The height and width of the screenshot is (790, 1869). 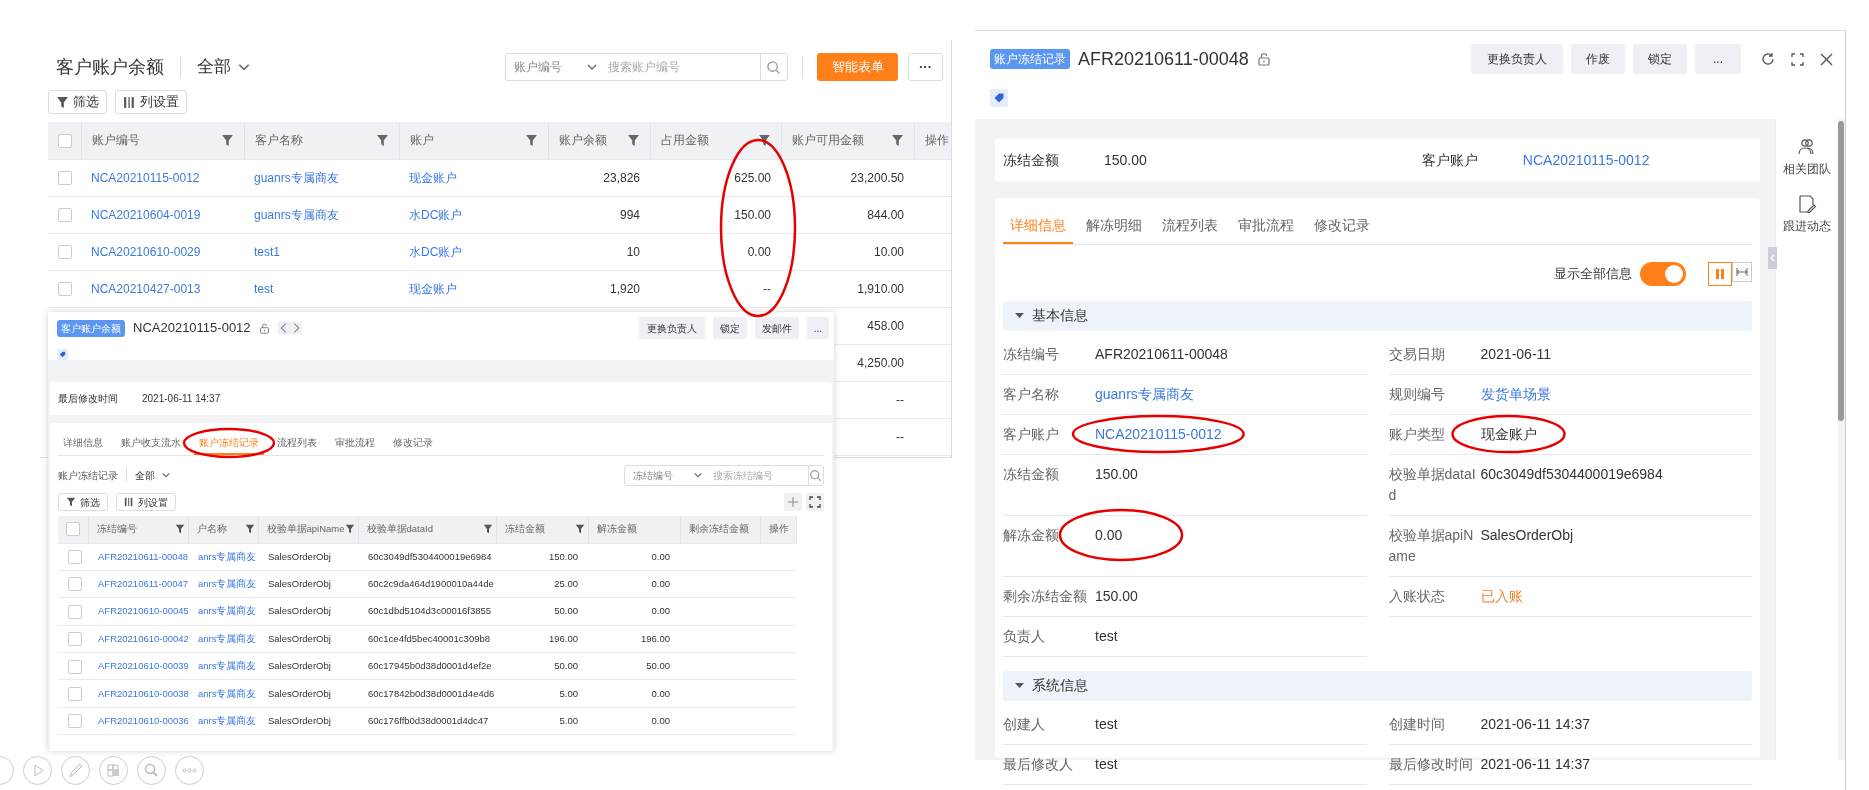 I want to click on field-select: 账户编号, so click(x=556, y=67).